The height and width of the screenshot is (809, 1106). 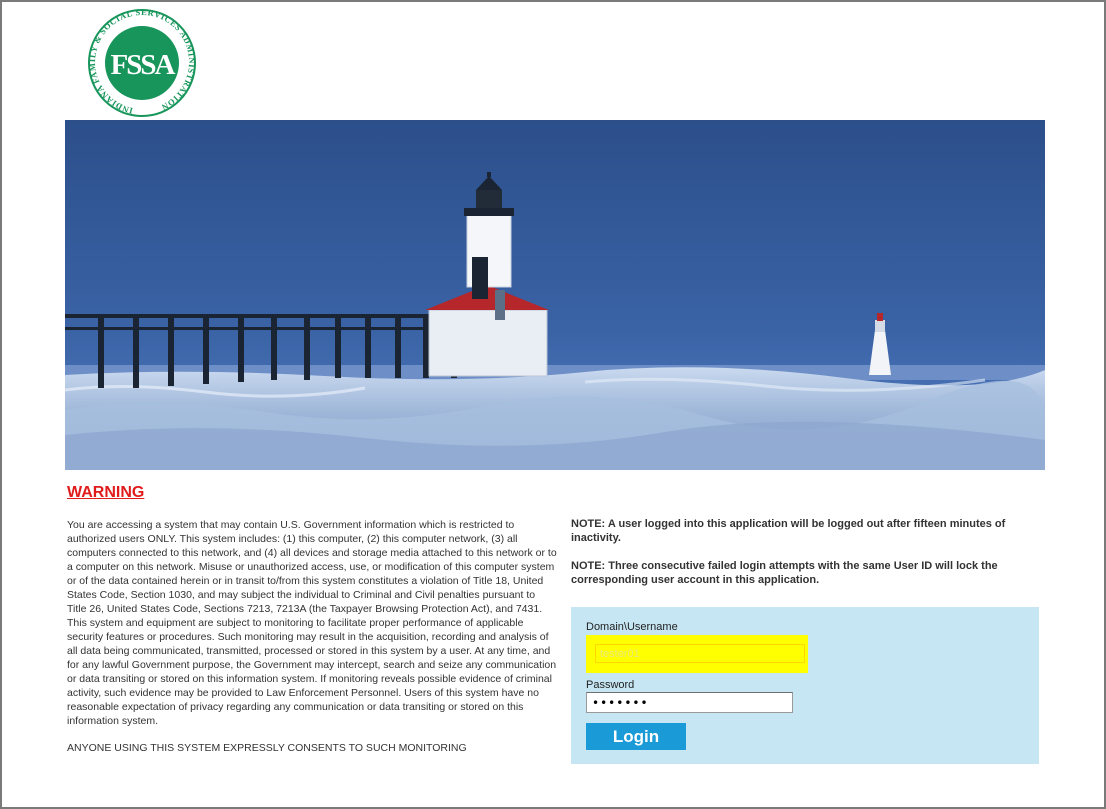 I want to click on logo-monogram: FSSA, so click(x=143, y=65).